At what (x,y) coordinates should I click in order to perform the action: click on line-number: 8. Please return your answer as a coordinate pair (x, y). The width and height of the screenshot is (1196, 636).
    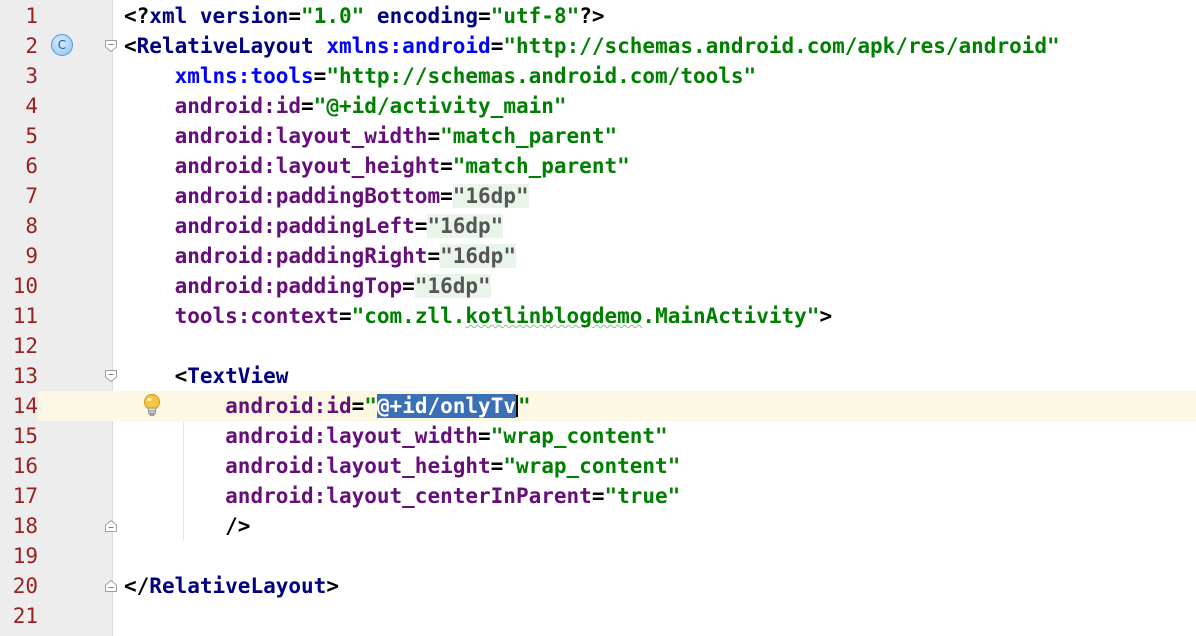
    Looking at the image, I should click on (19, 226).